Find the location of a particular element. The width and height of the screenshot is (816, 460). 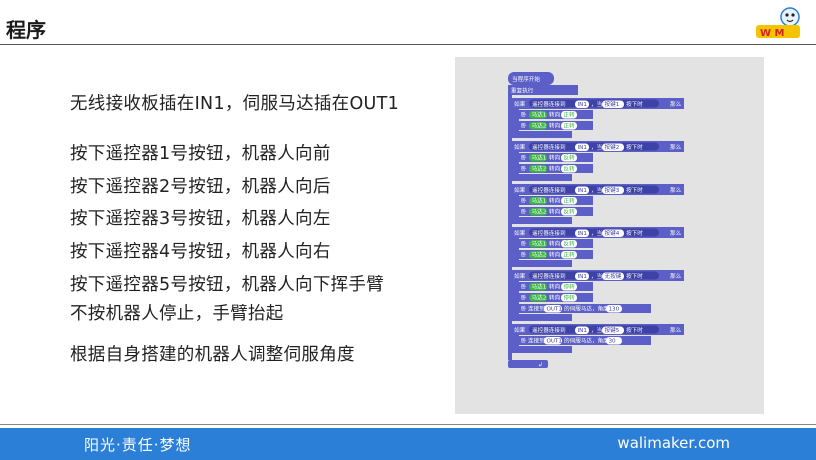

motor-name-5-2: 马达2 is located at coordinates (539, 298).